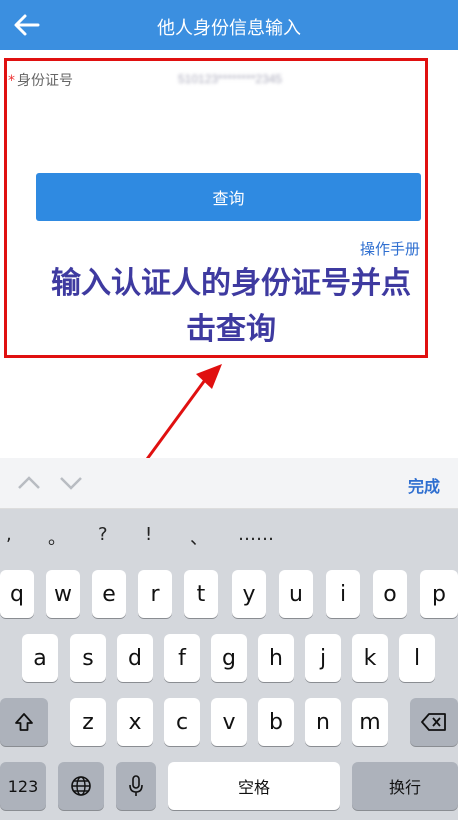 The height and width of the screenshot is (820, 458). I want to click on microphone-key, so click(136, 786).